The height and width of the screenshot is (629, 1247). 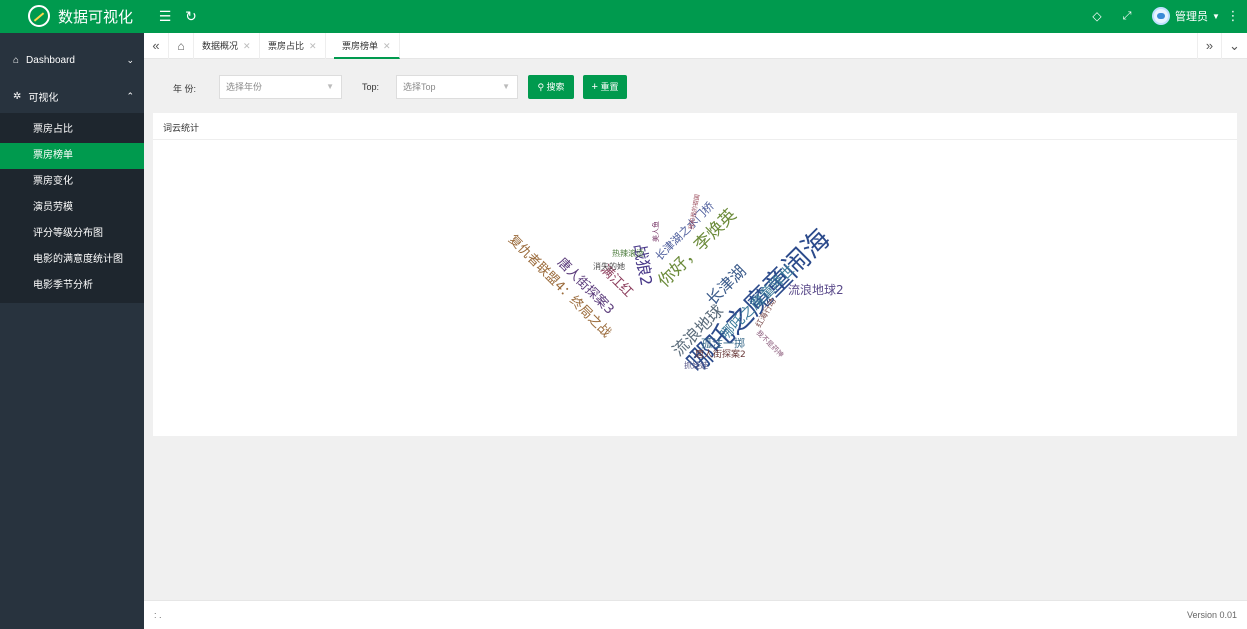 What do you see at coordinates (72, 286) in the screenshot?
I see `sidebar-item-season-analysis: 电影季节分析` at bounding box center [72, 286].